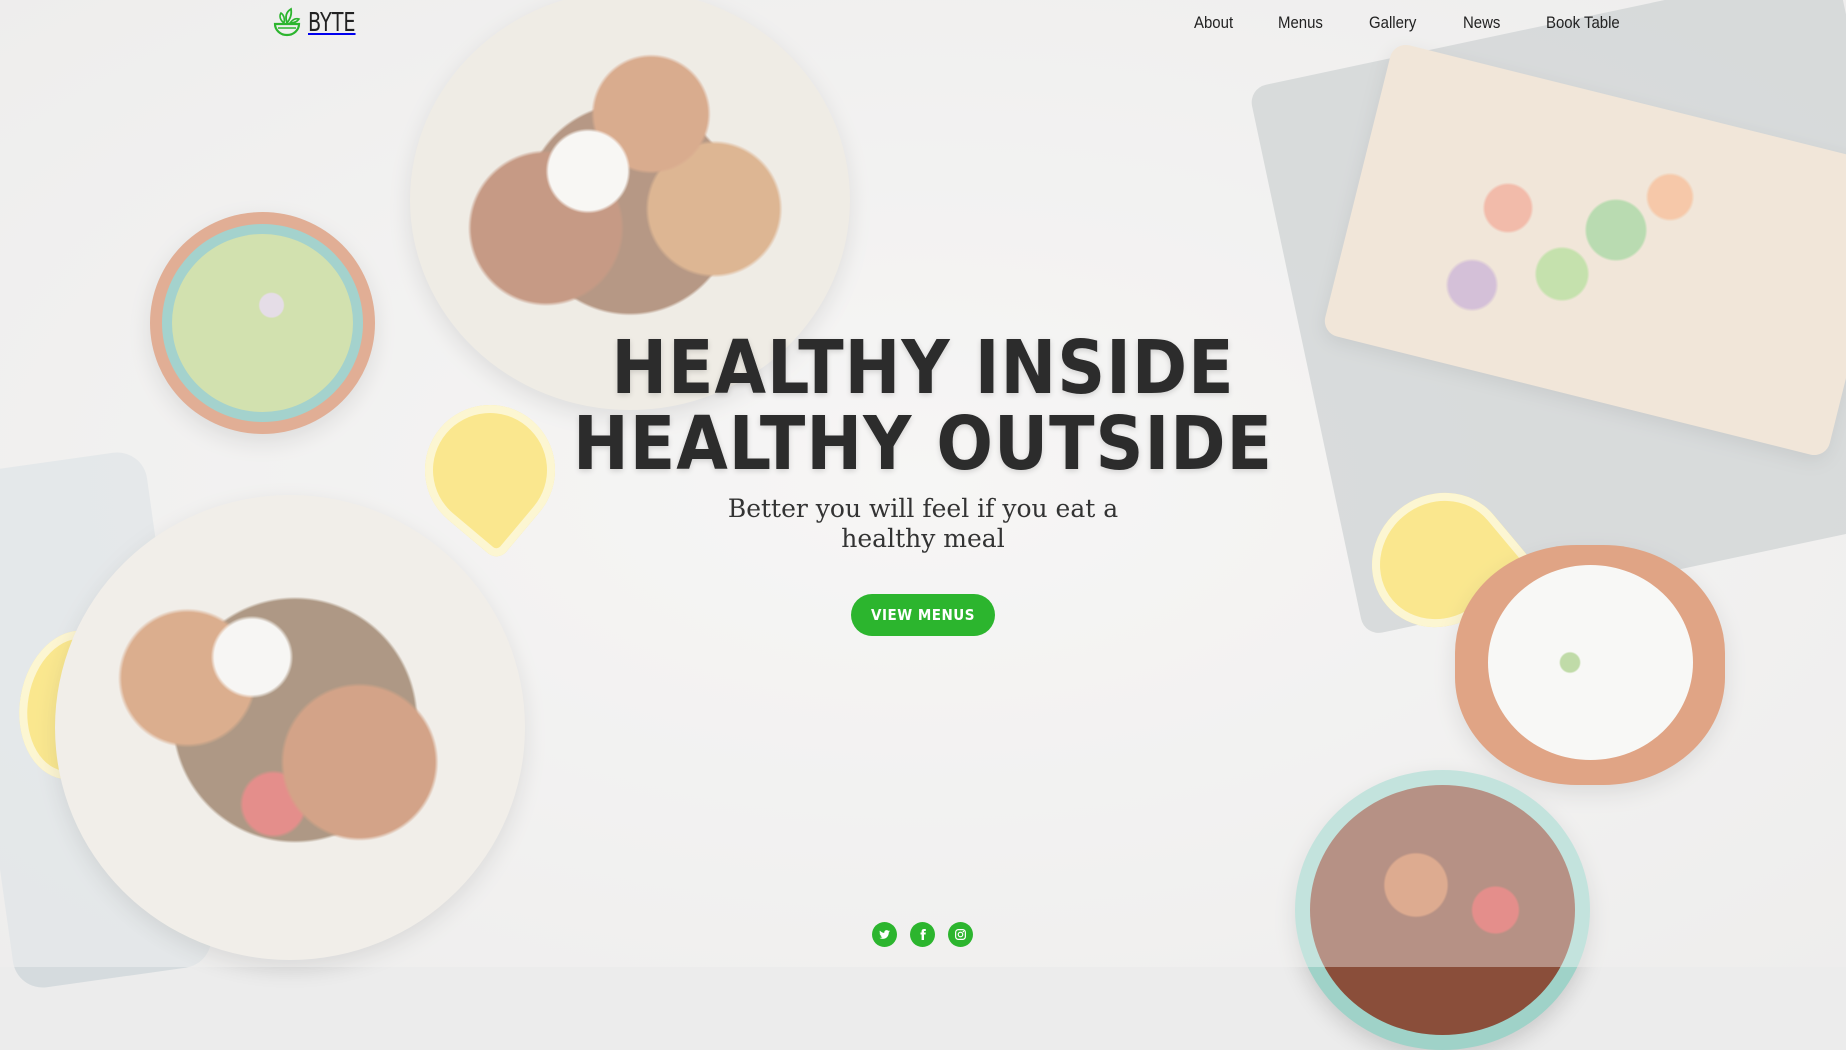 This screenshot has width=1846, height=1050. Describe the element at coordinates (1213, 23) in the screenshot. I see `nav-link-about: About` at that location.